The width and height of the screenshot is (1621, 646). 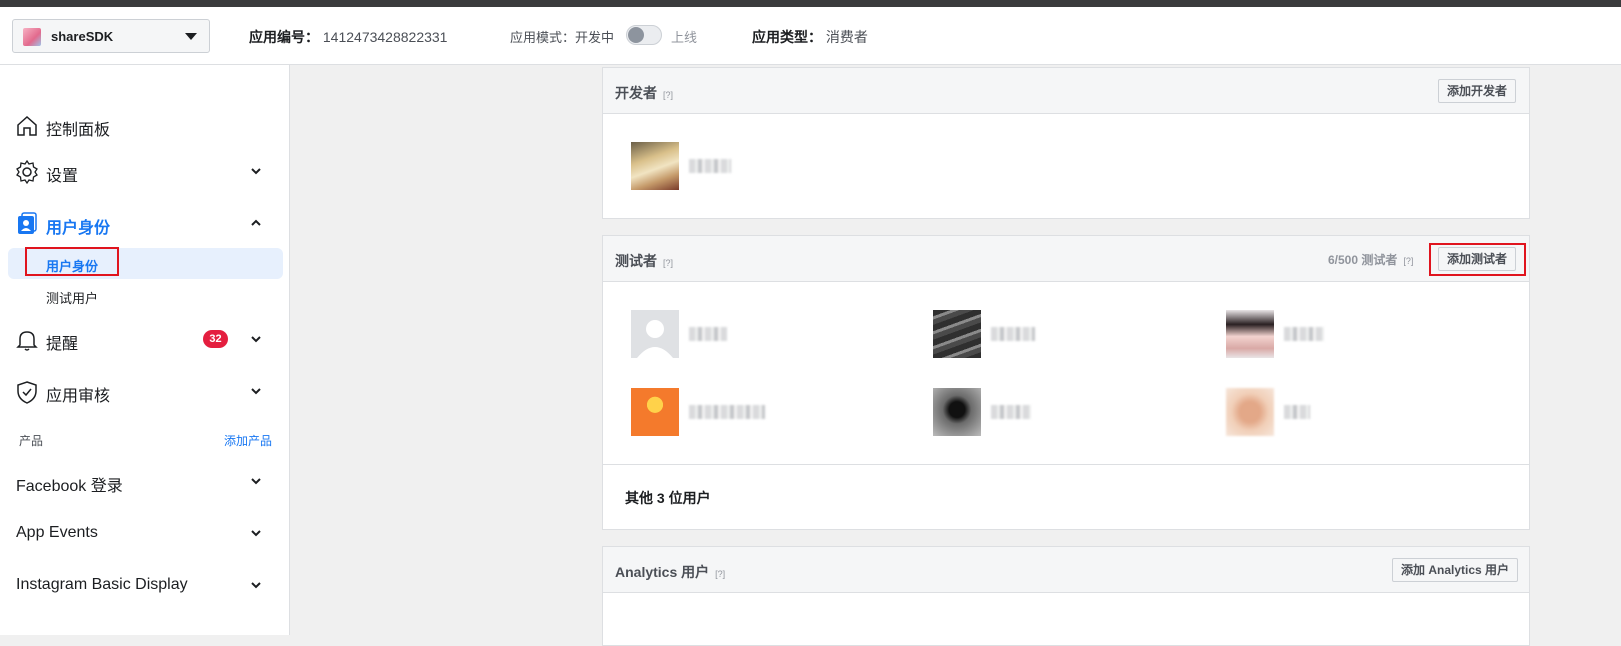 What do you see at coordinates (385, 37) in the screenshot?
I see `app-id-value: 1412473428822331` at bounding box center [385, 37].